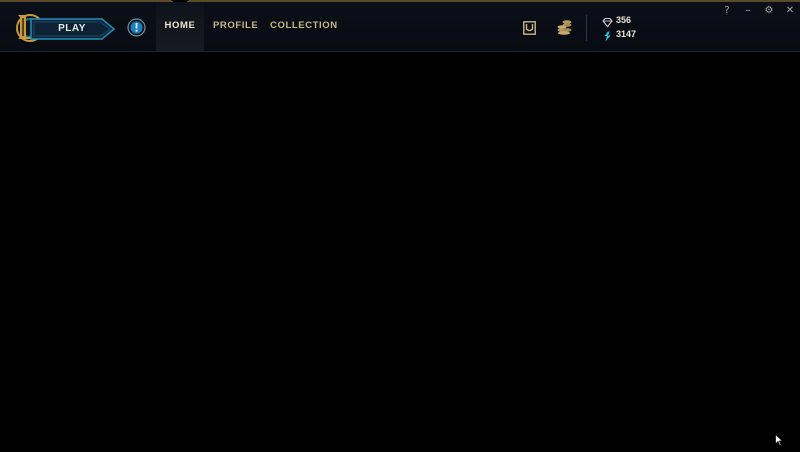 This screenshot has height=452, width=800. I want to click on riot-points-icon, so click(607, 21).